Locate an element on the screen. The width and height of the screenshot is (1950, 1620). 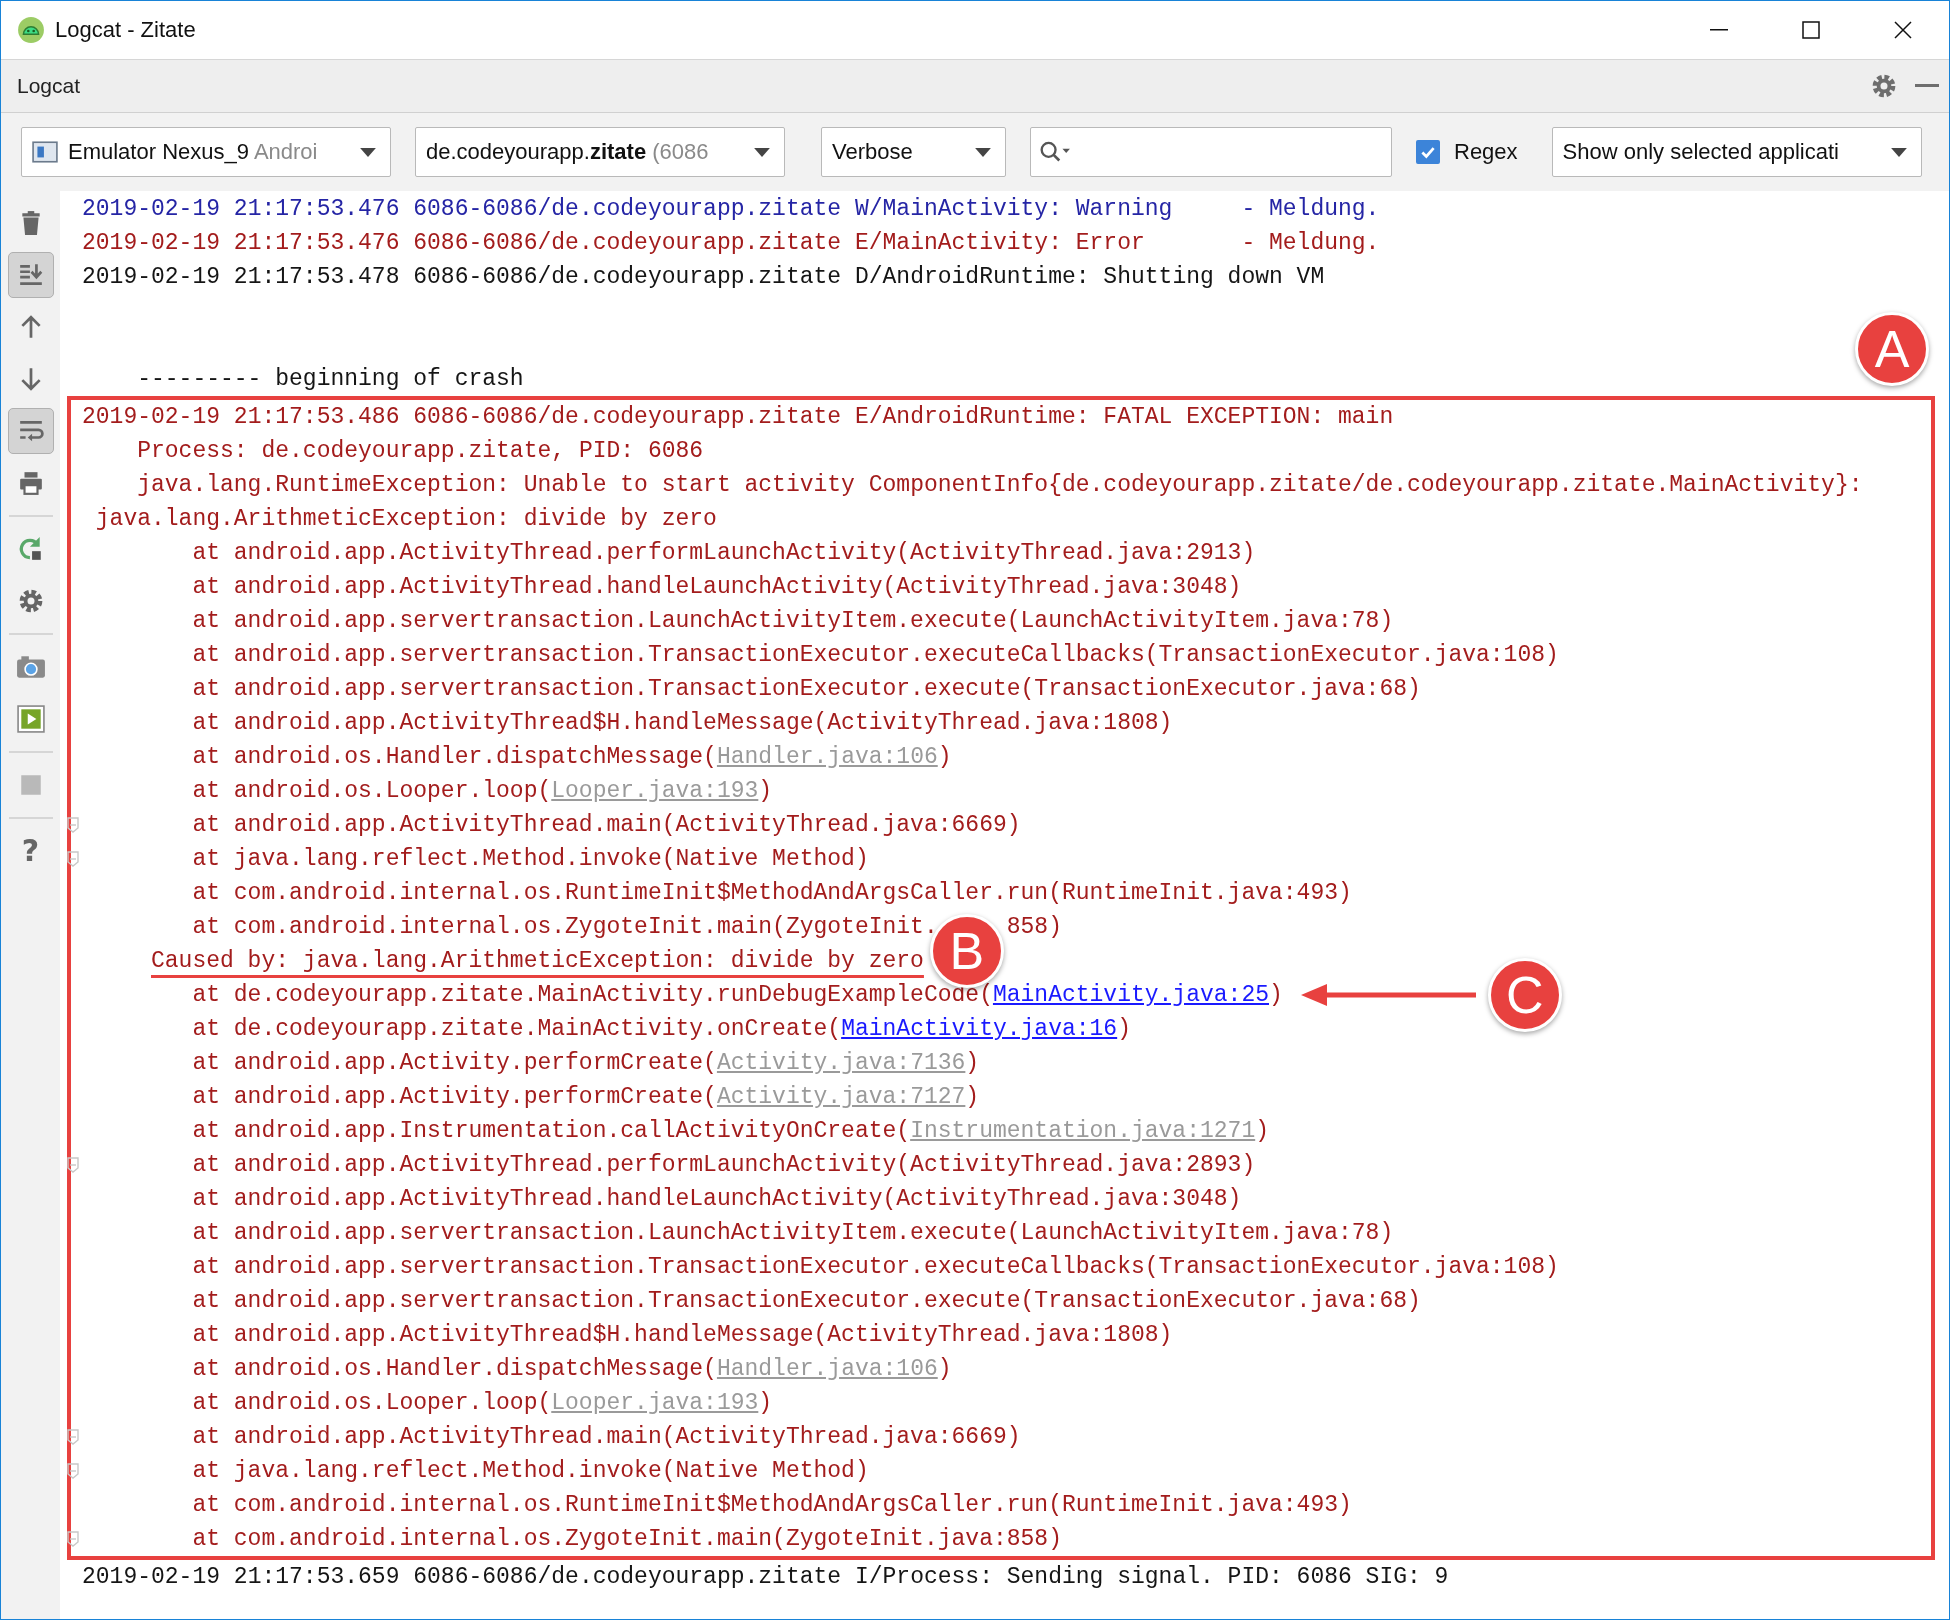
scroll-to-end-icon is located at coordinates (30, 275).